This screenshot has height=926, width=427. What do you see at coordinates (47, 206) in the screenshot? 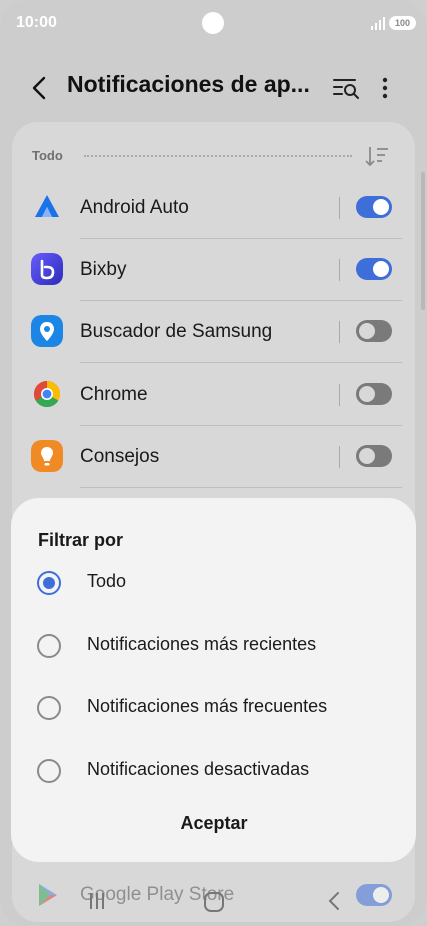
I see `android-auto-icon` at bounding box center [47, 206].